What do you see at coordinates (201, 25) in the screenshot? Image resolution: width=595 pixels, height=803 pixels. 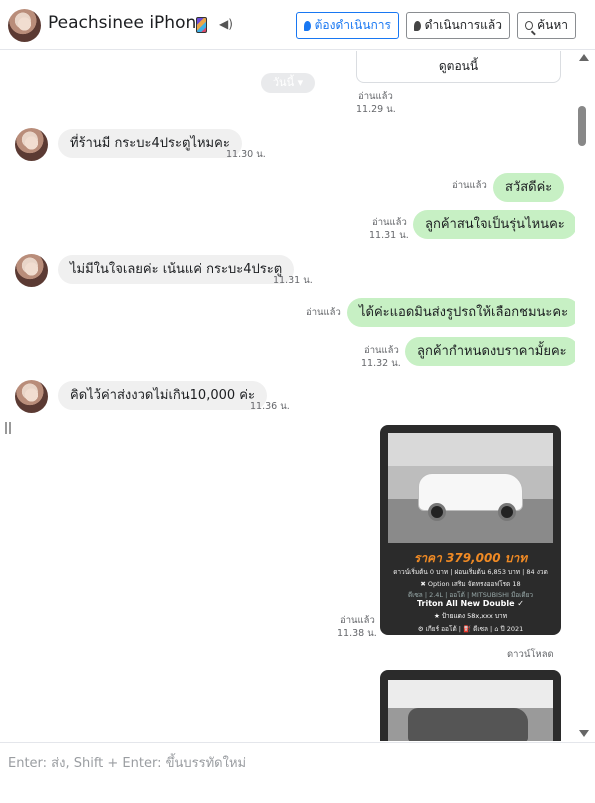 I see `device-icon` at bounding box center [201, 25].